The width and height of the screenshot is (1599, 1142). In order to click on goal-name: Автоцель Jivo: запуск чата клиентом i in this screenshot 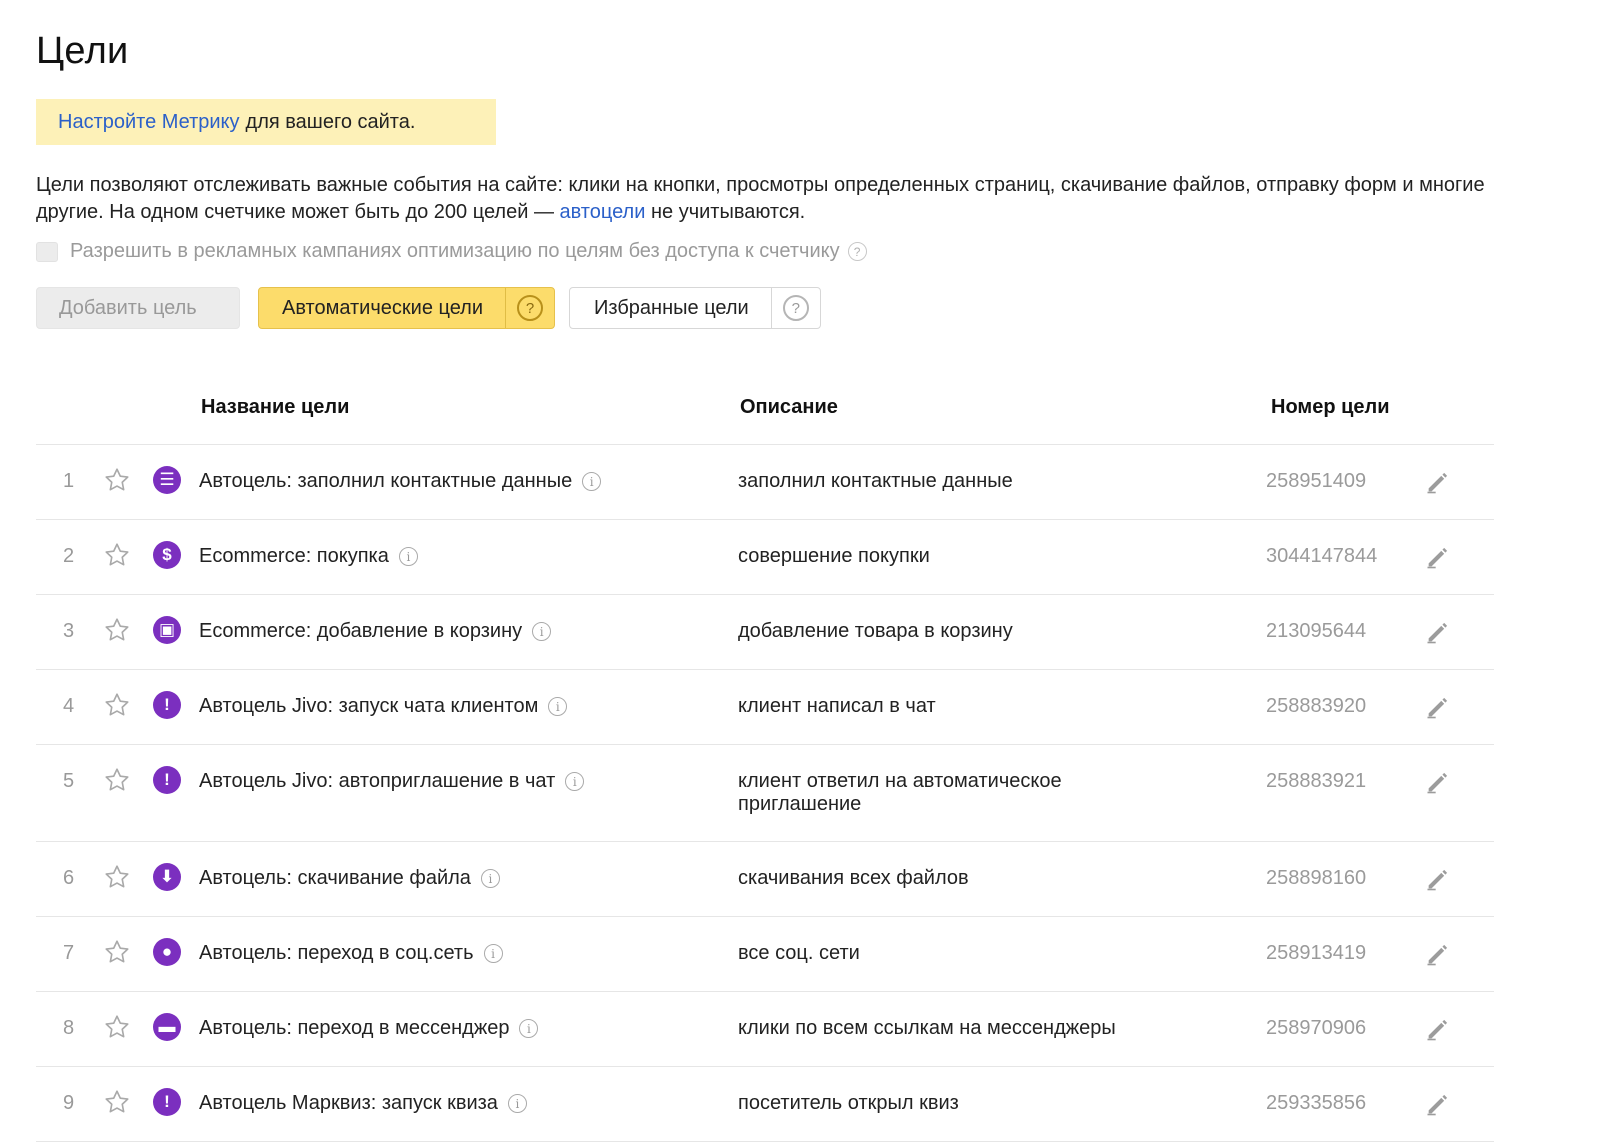, I will do `click(383, 706)`.